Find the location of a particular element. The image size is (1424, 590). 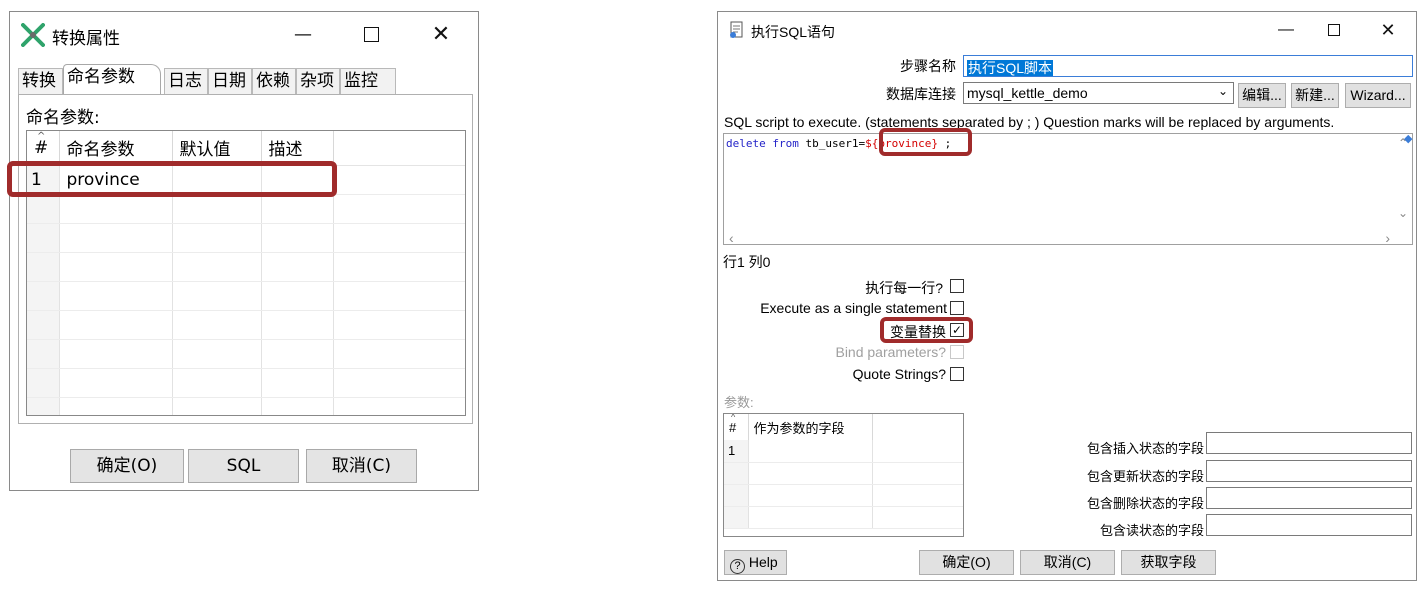

panel-label: 命名参数: is located at coordinates (63, 118).